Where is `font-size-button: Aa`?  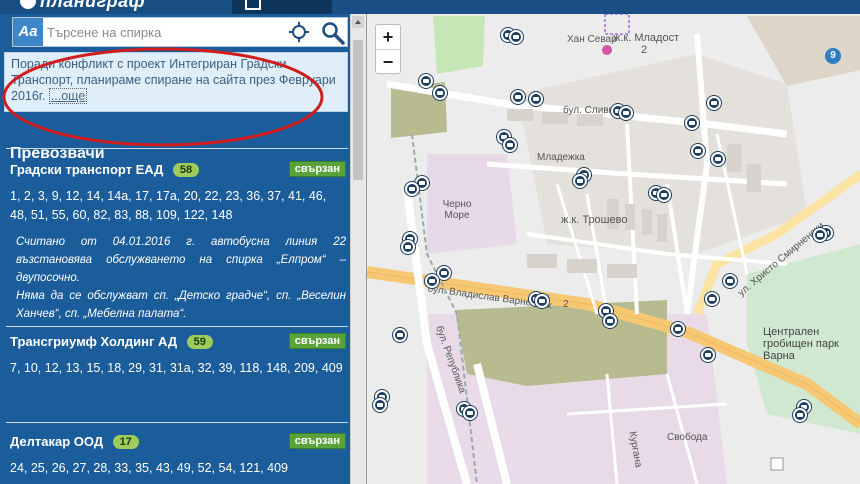 font-size-button: Aa is located at coordinates (28, 32).